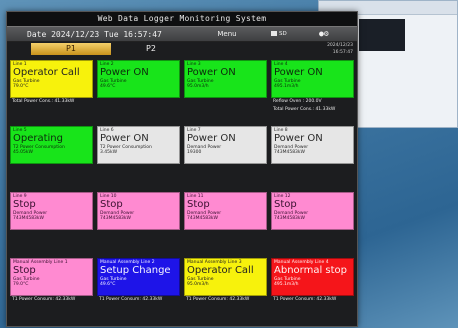 This screenshot has width=458, height=328. I want to click on status-box: Line 12 Stop Demand Power 743M4583kW, so click(312, 211).